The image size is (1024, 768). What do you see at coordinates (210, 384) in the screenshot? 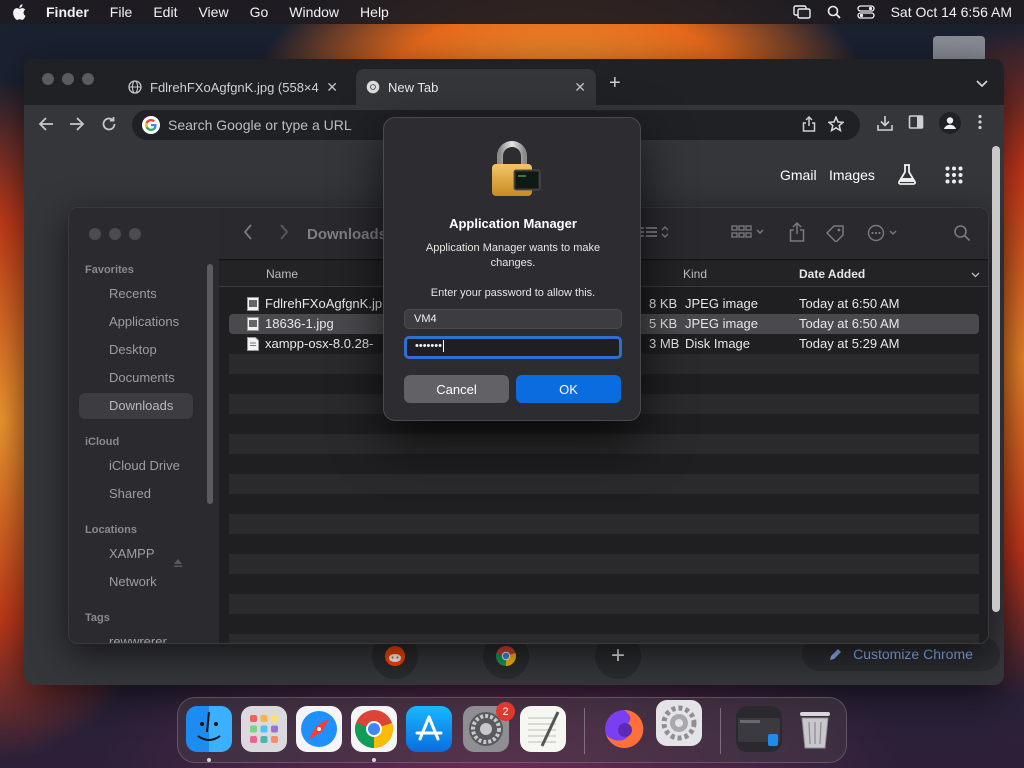
I see `sidebar-scrollbar` at bounding box center [210, 384].